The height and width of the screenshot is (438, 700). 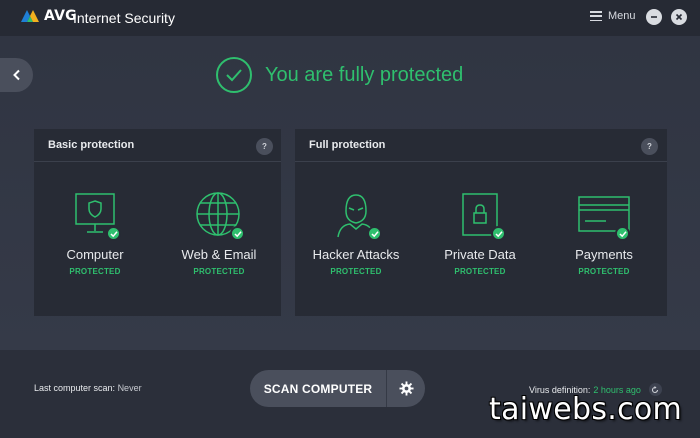 What do you see at coordinates (95, 254) in the screenshot?
I see `item-label: Computer` at bounding box center [95, 254].